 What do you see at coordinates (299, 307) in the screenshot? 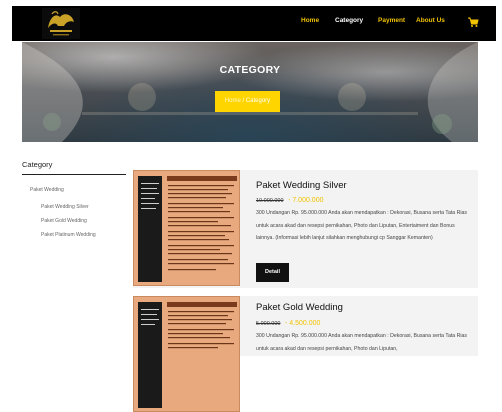
I see `product-name: Paket Gold Wedding` at bounding box center [299, 307].